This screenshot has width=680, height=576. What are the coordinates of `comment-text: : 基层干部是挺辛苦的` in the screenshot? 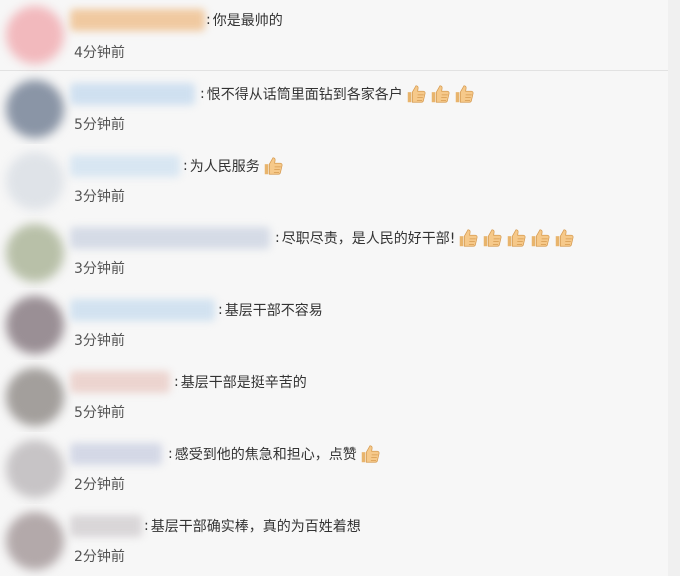 It's located at (240, 382).